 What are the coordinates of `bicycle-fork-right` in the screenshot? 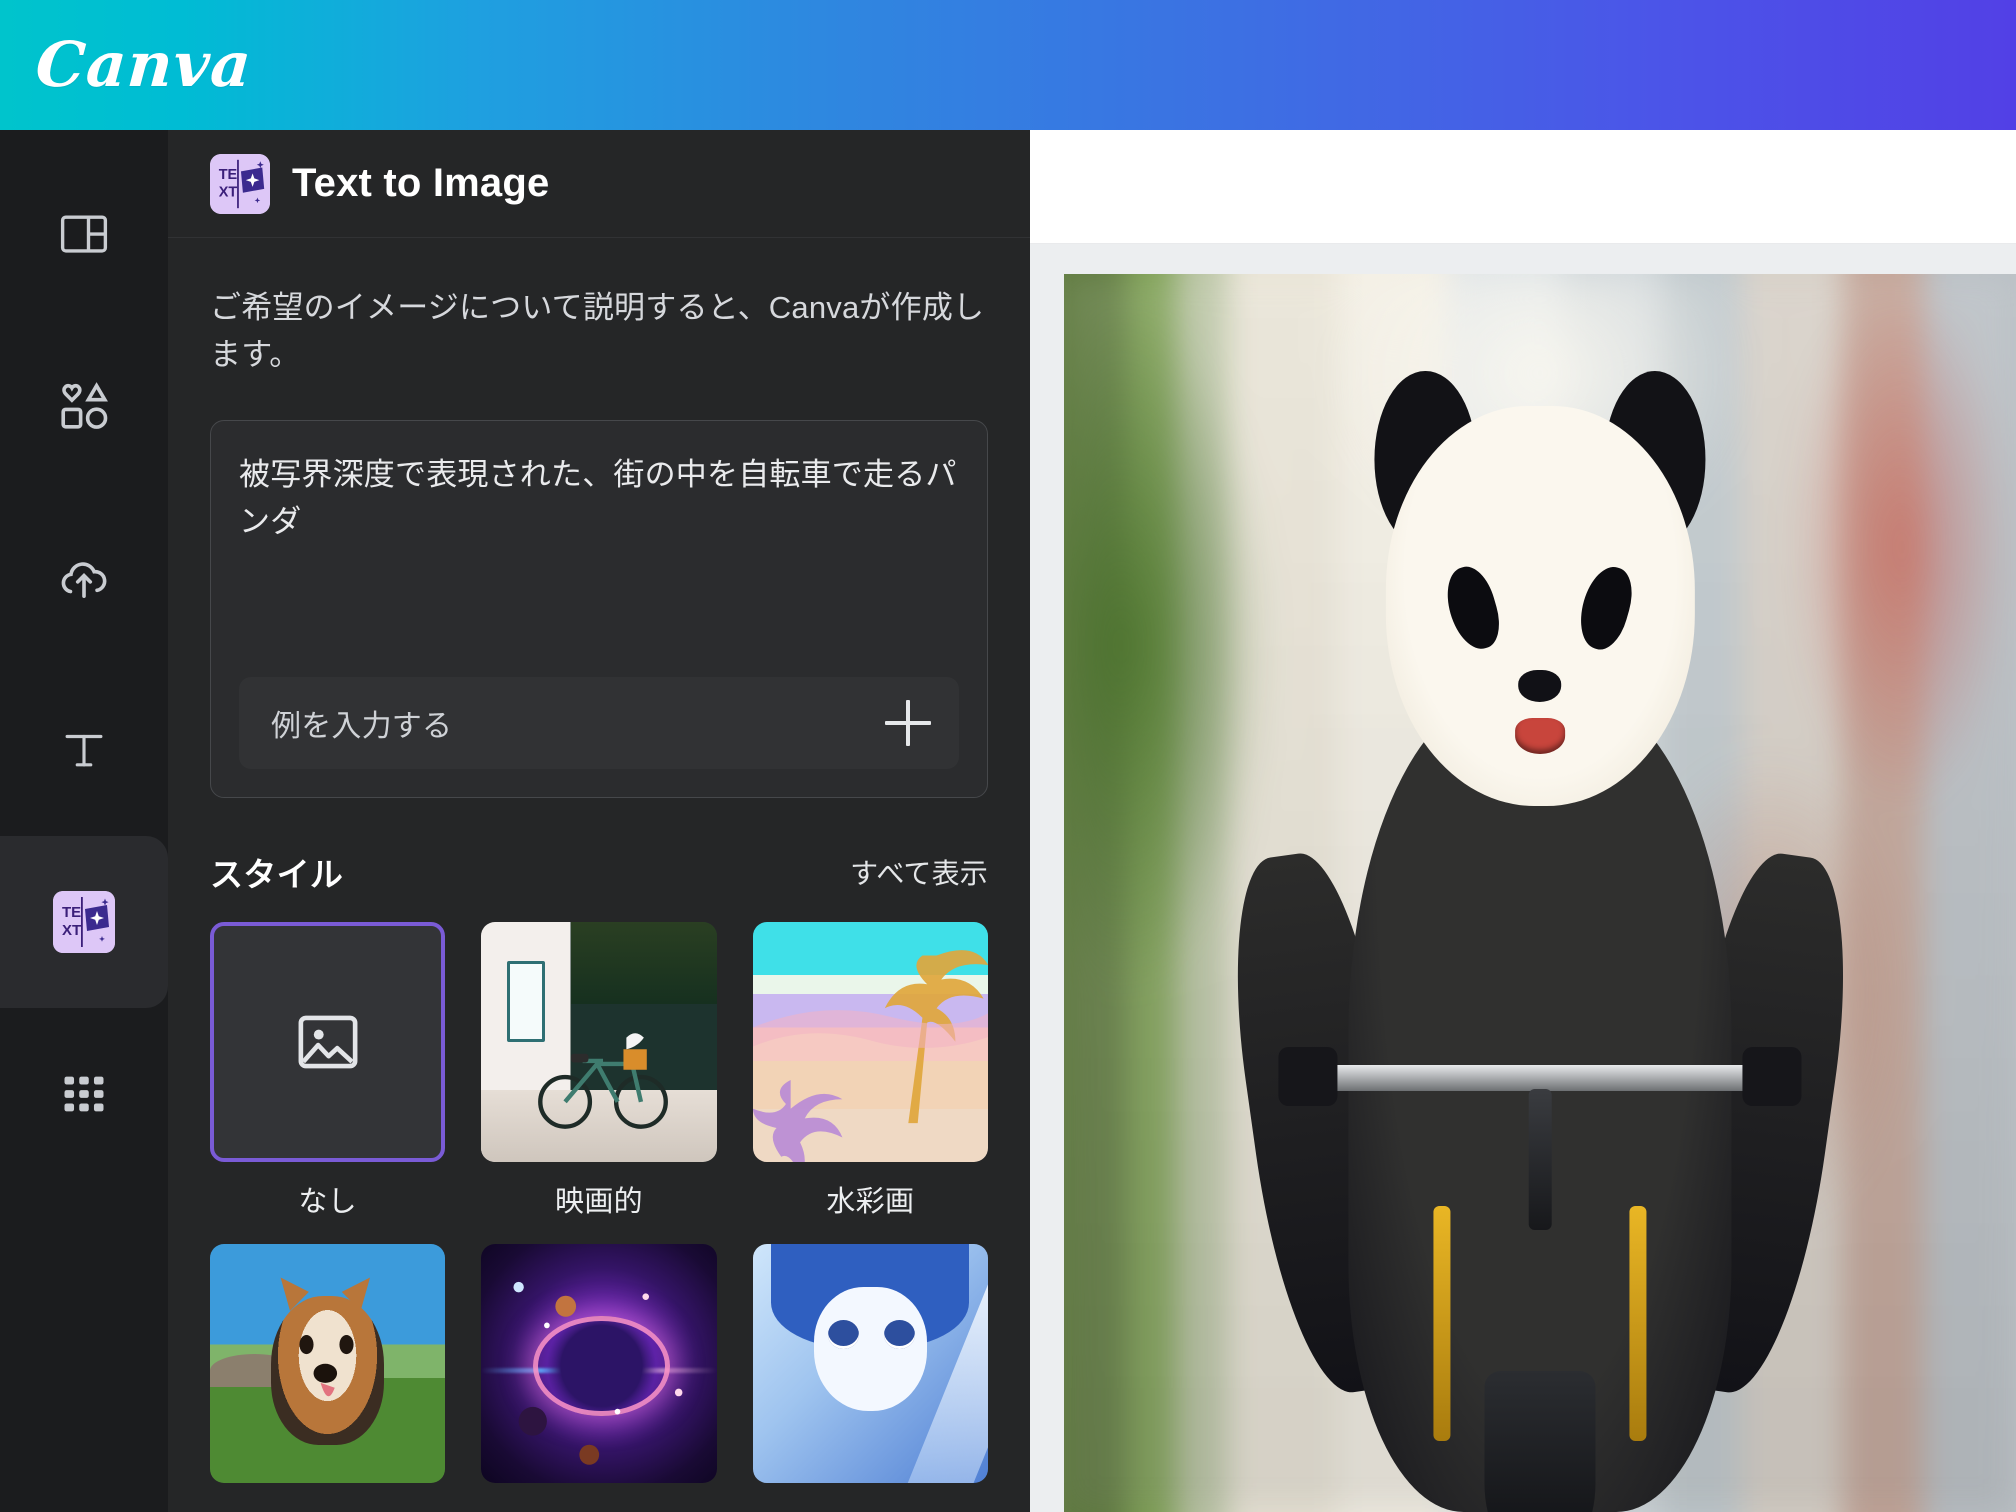 It's located at (1638, 1324).